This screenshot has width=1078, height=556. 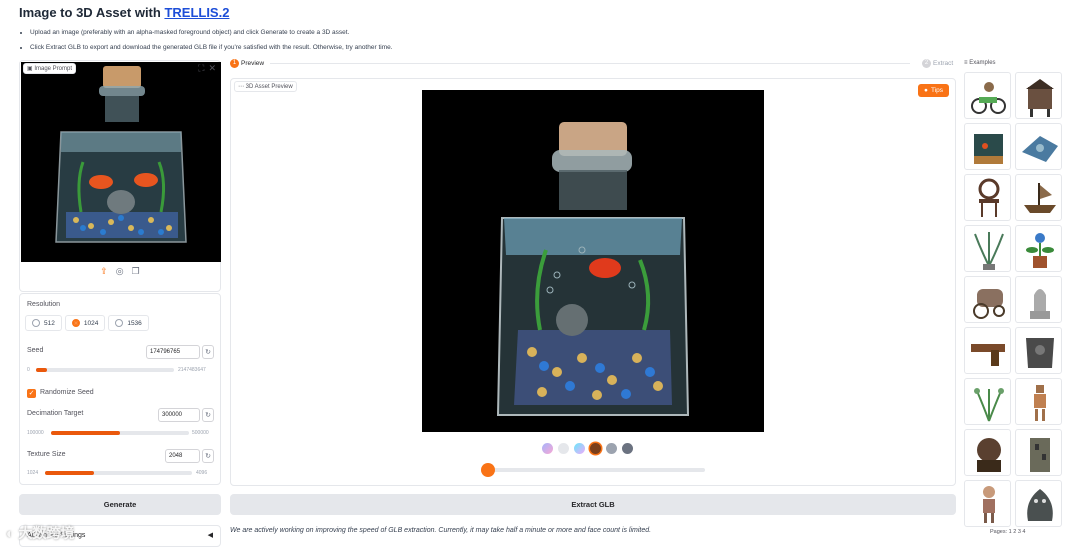 I want to click on decimation-slider, so click(x=120, y=433).